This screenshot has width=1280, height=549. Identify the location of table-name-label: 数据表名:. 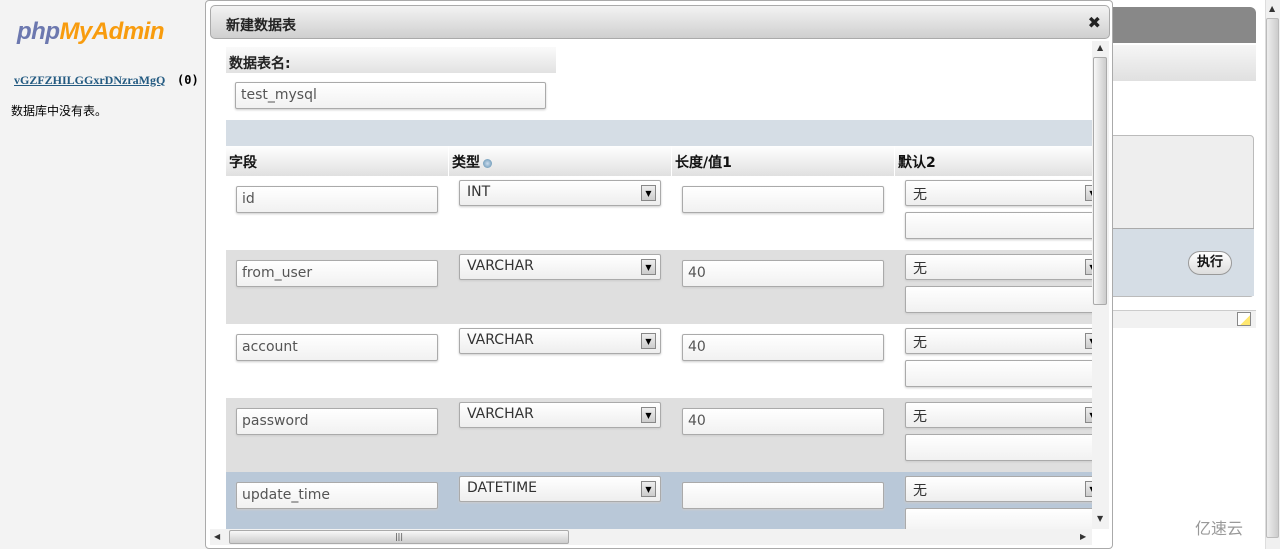
(260, 64).